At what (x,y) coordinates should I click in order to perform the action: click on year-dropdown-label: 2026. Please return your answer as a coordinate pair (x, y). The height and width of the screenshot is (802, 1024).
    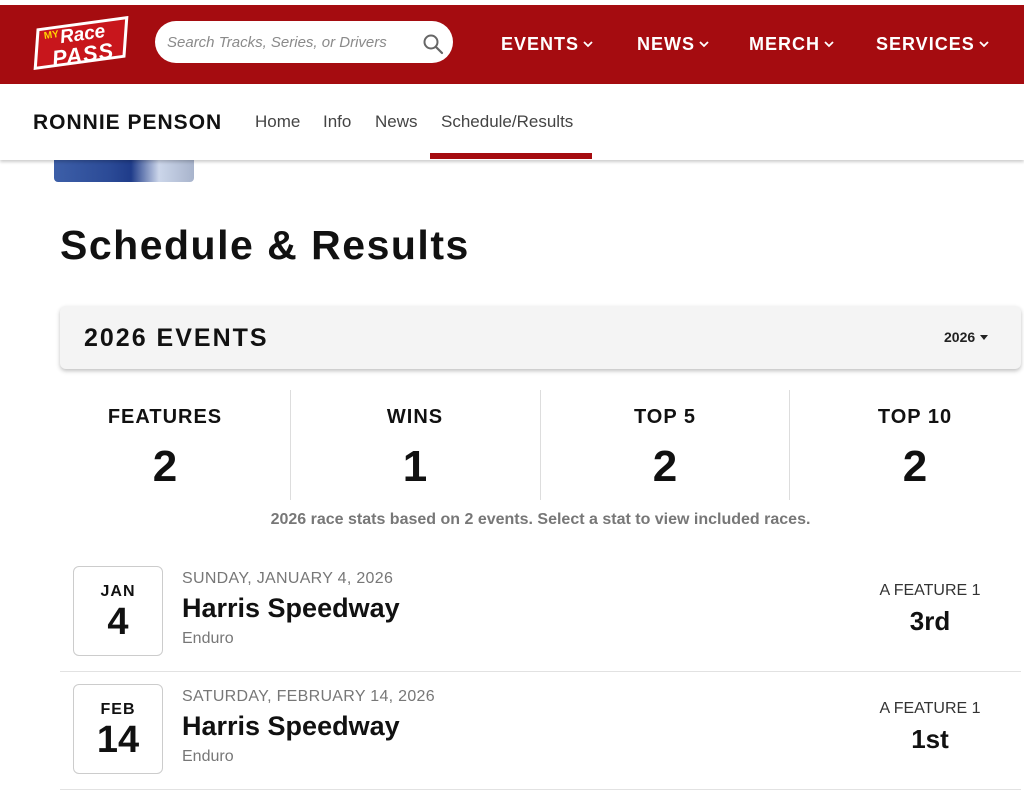
    Looking at the image, I should click on (960, 337).